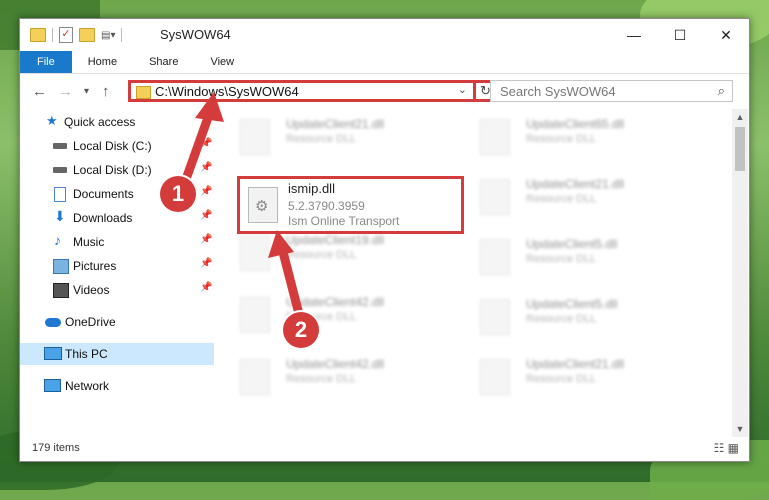 The width and height of the screenshot is (769, 500). Describe the element at coordinates (242, 207) in the screenshot. I see `annotation-arrows` at that location.